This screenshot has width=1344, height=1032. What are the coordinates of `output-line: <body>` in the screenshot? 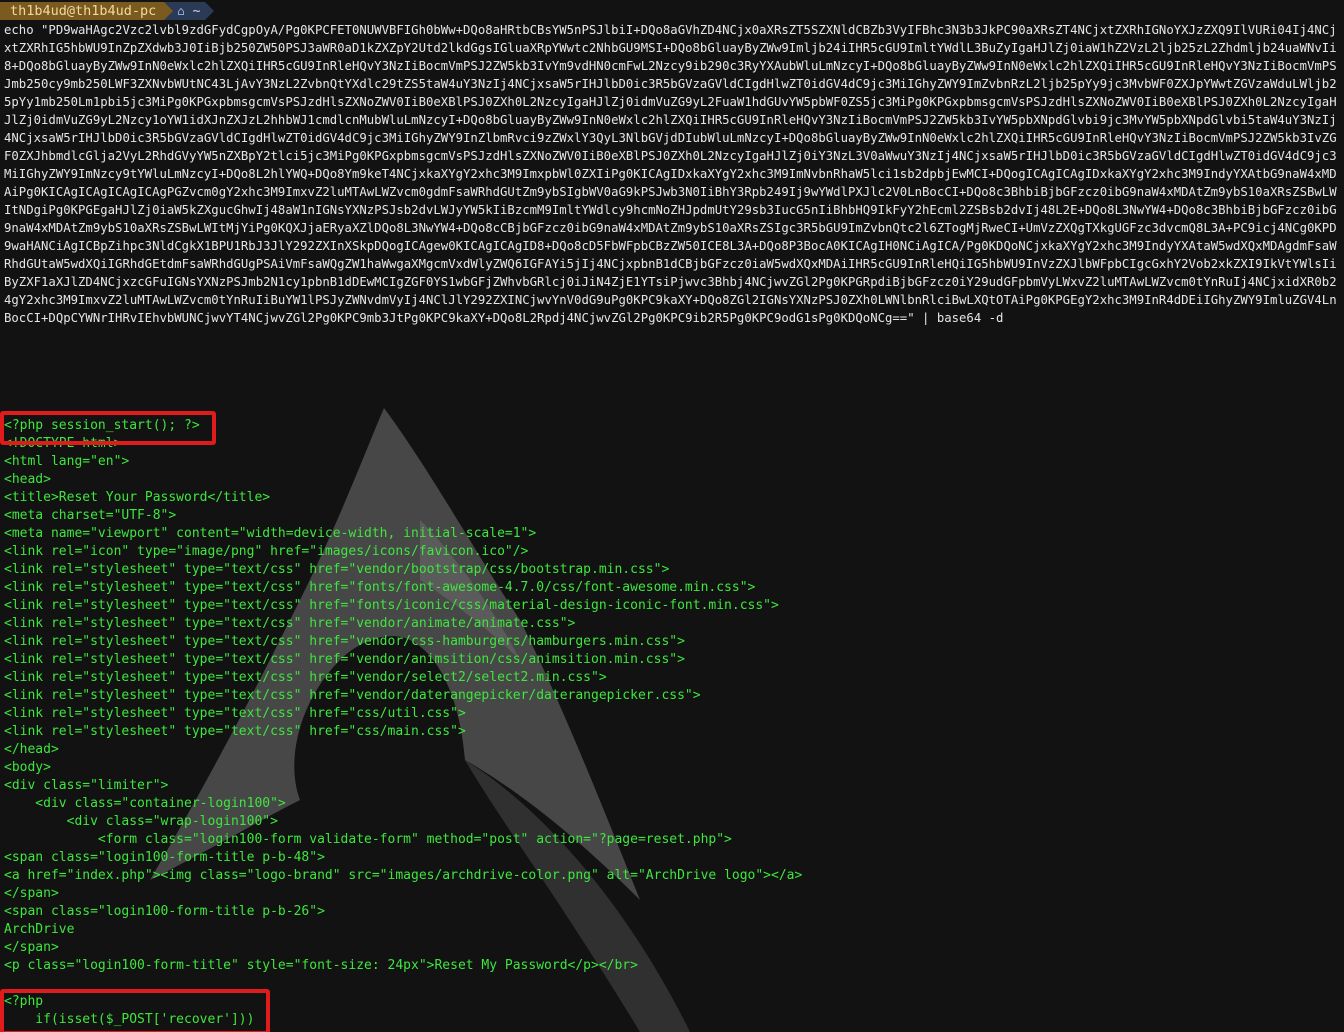 It's located at (27, 767).